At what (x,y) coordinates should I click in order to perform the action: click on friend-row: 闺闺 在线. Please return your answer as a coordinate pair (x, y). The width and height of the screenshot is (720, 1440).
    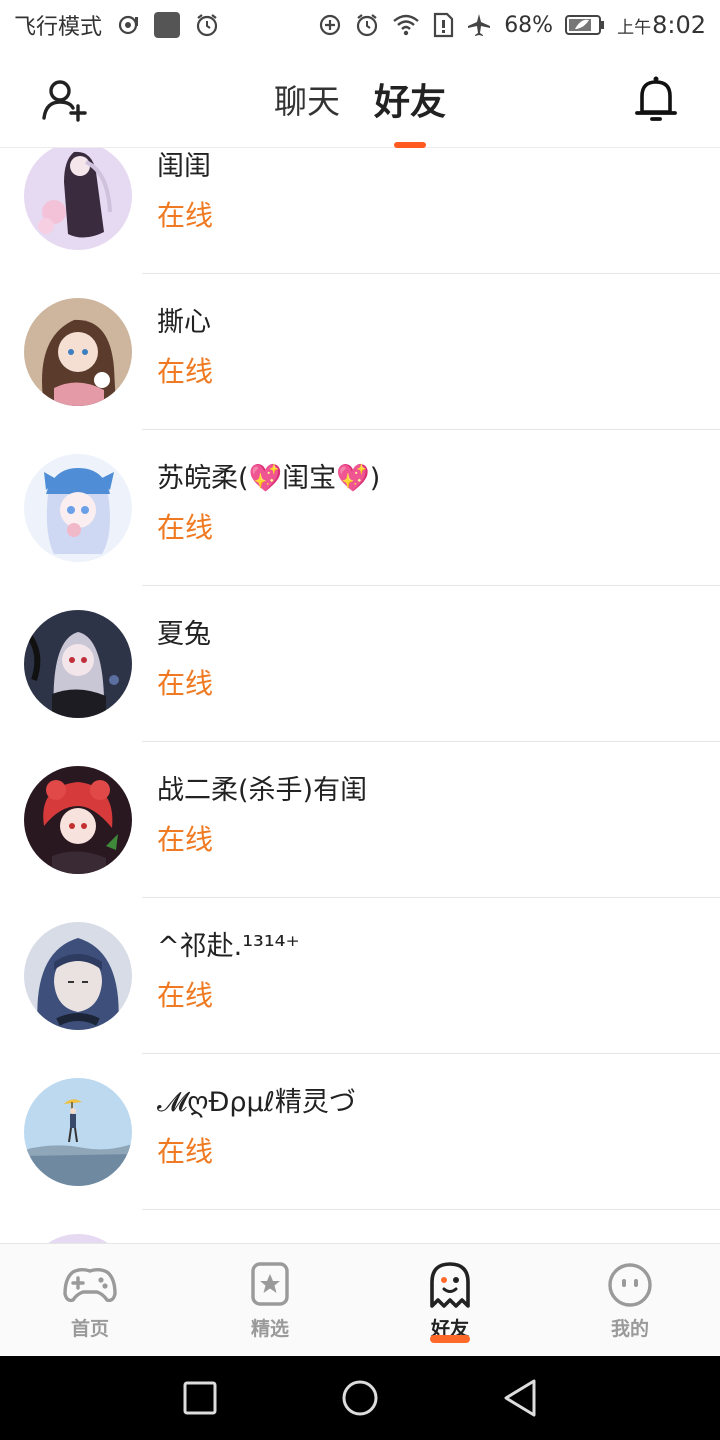
    Looking at the image, I should click on (360, 211).